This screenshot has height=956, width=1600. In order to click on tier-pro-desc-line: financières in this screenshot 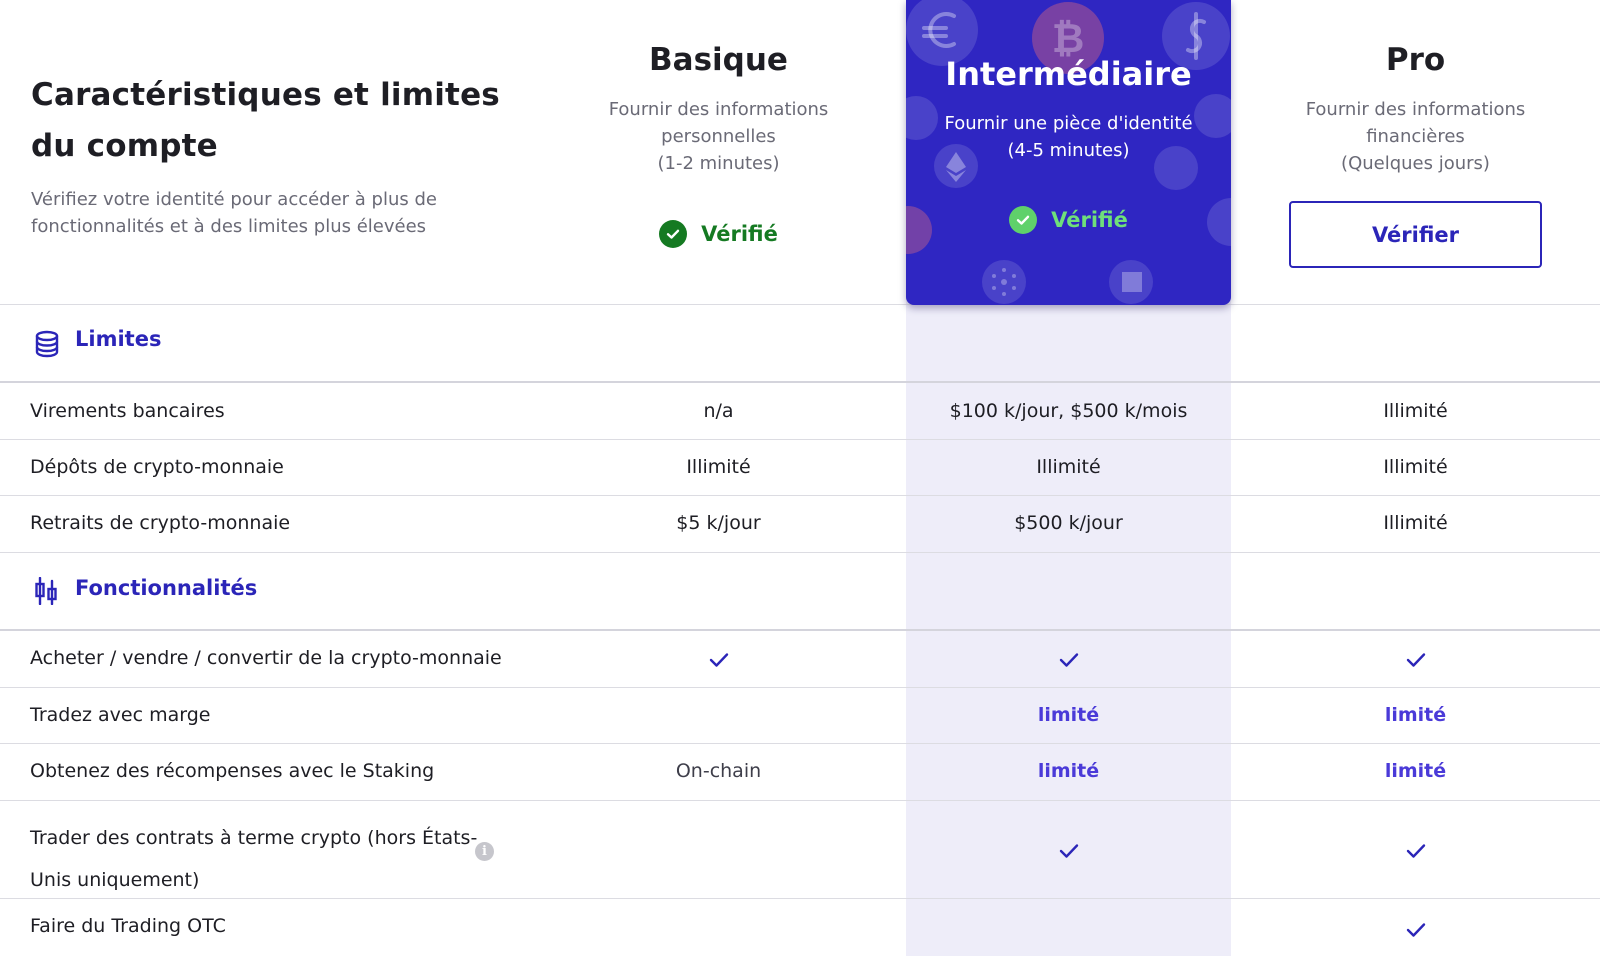, I will do `click(1415, 136)`.